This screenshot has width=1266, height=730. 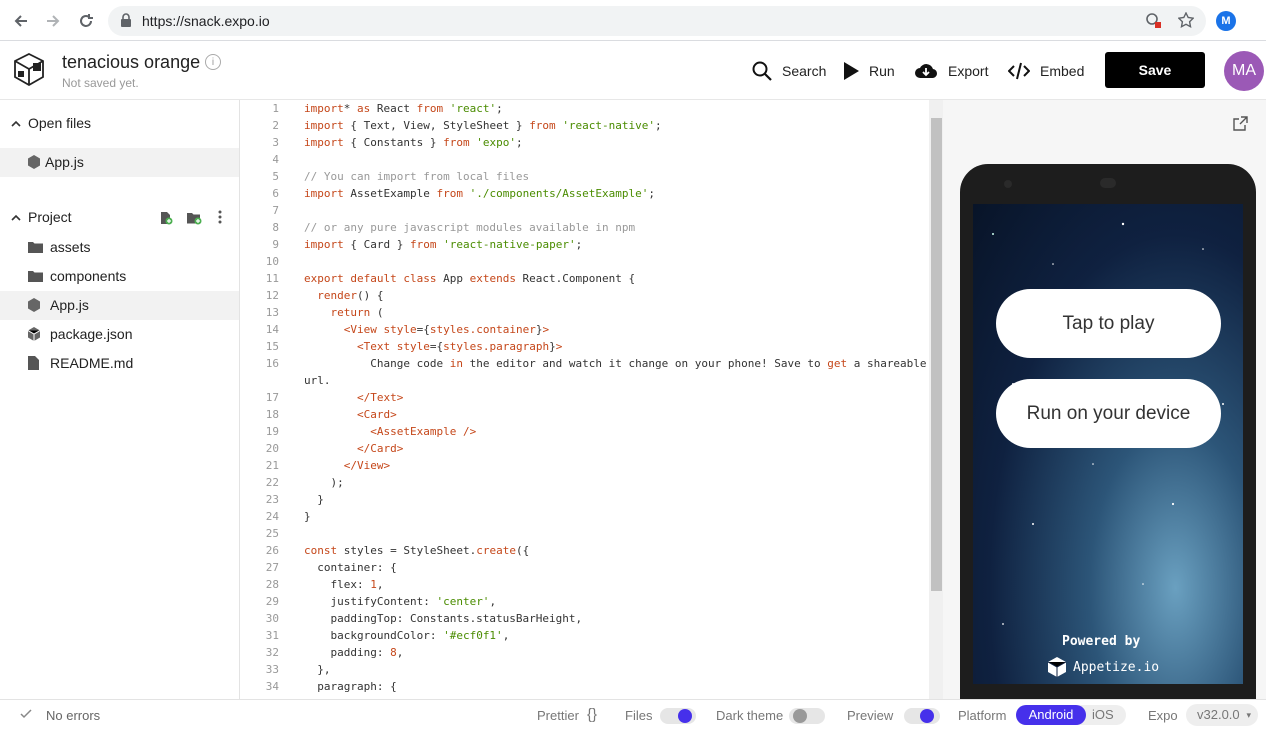 What do you see at coordinates (353, 397) in the screenshot?
I see `code-line: </Text>` at bounding box center [353, 397].